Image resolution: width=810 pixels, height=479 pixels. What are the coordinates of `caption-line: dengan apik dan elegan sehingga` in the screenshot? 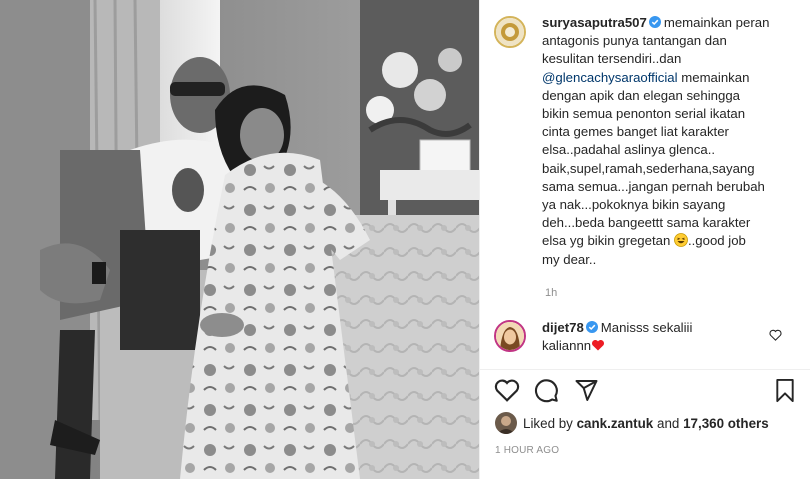 It's located at (641, 95).